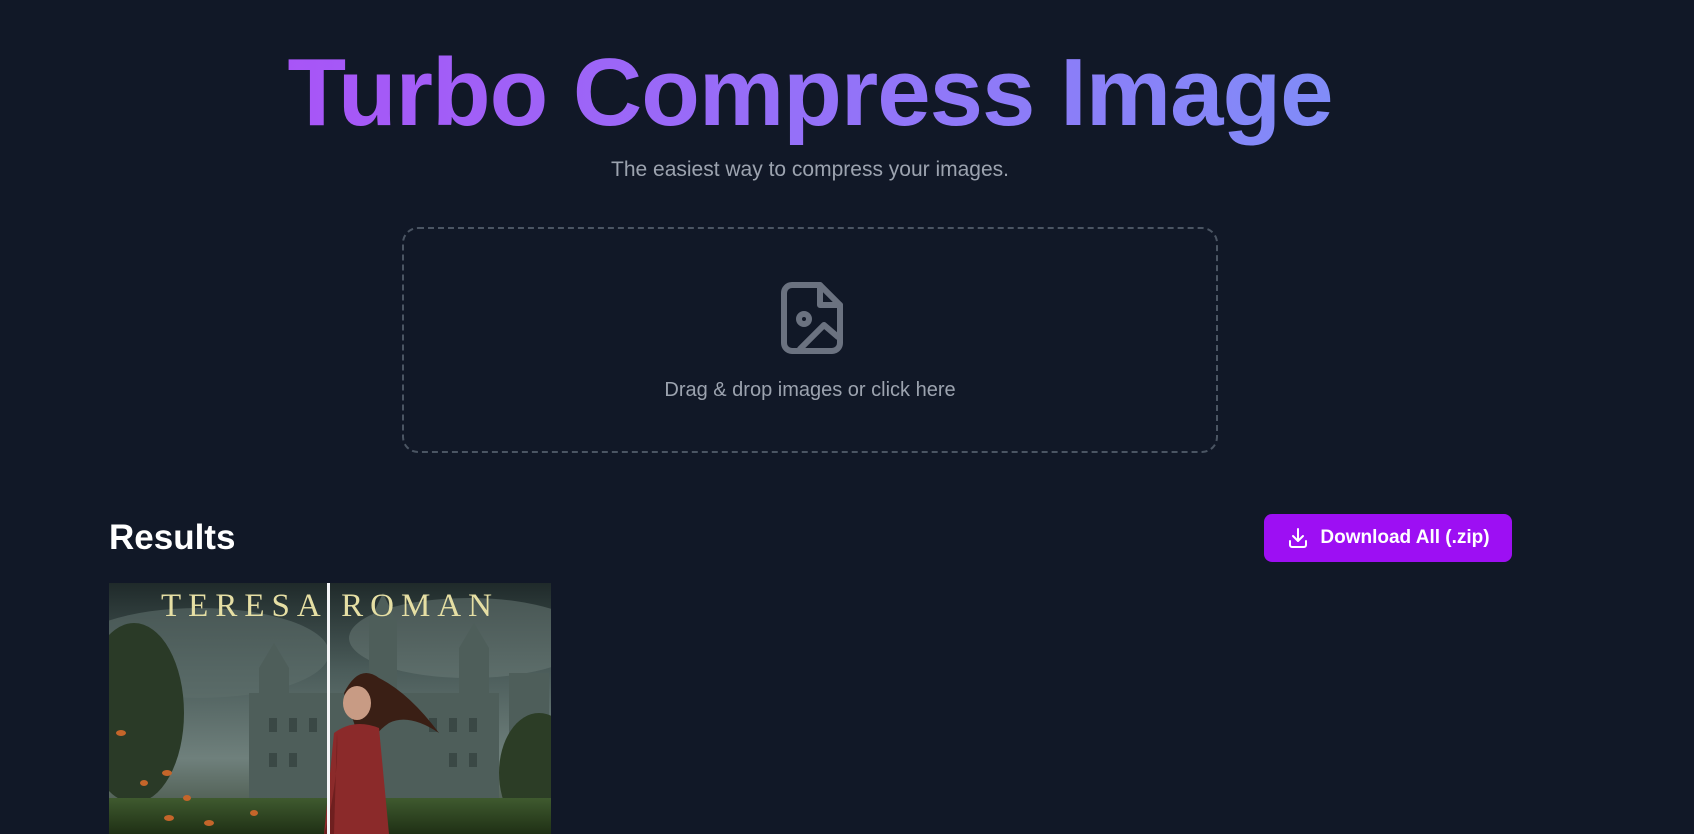 This screenshot has height=834, width=1694. I want to click on image-file-icon, so click(812, 318).